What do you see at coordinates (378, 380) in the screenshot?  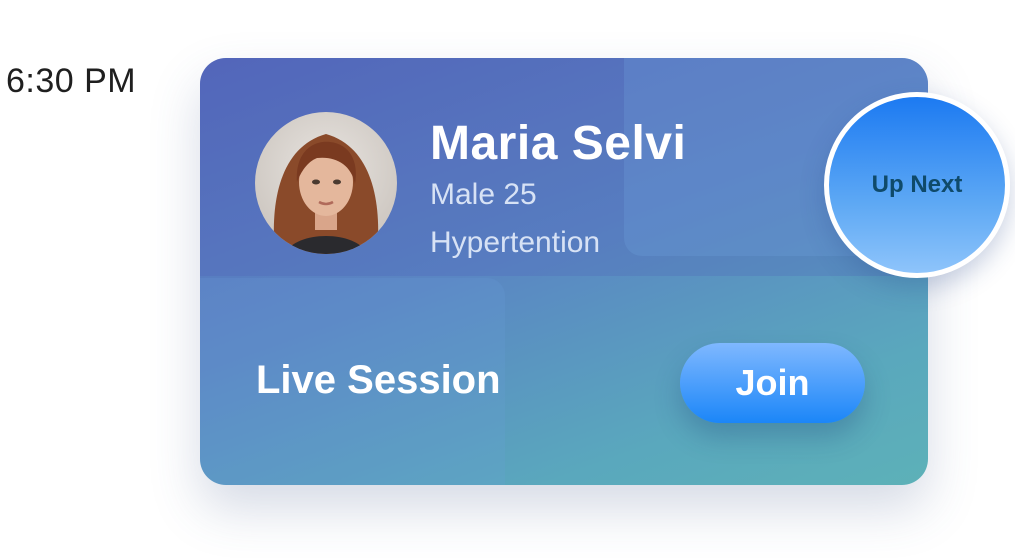 I see `live-session-label: Live Session` at bounding box center [378, 380].